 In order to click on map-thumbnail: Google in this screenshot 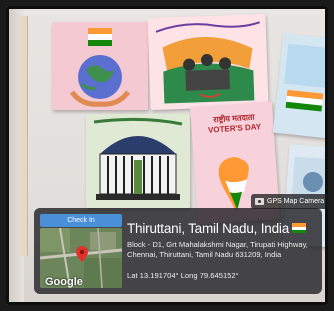, I will do `click(81, 258)`.